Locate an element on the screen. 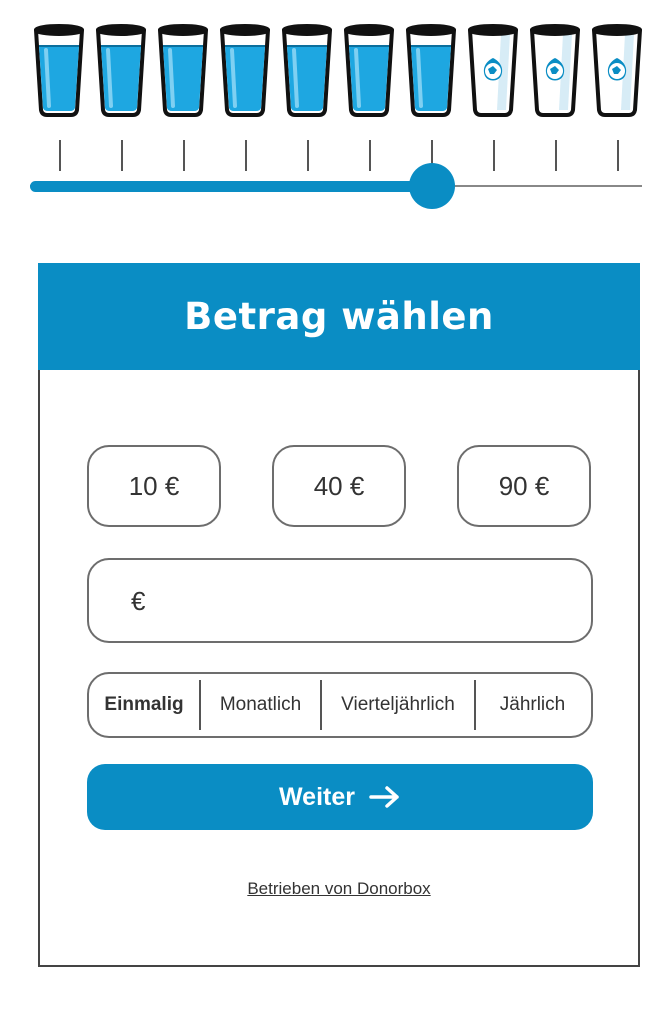 The width and height of the screenshot is (671, 1012). amount-option-button: 90 € is located at coordinates (524, 486).